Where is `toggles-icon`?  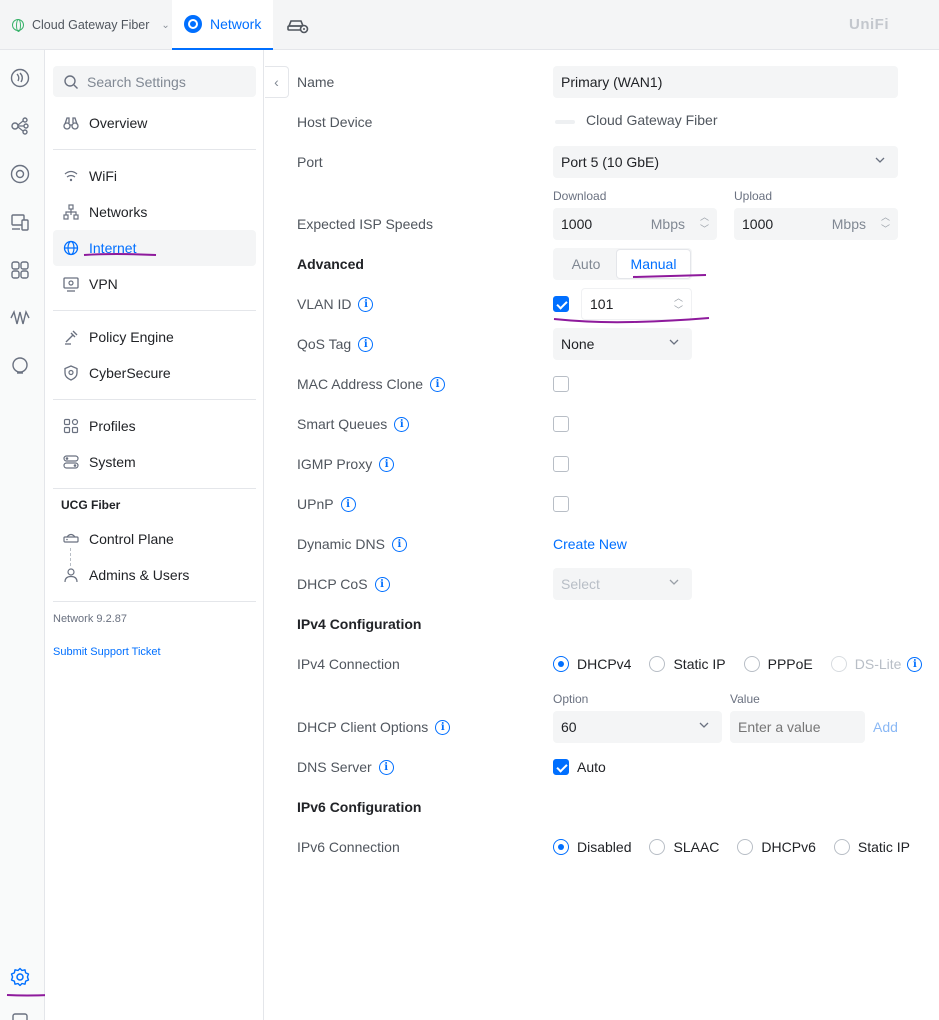 toggles-icon is located at coordinates (71, 462).